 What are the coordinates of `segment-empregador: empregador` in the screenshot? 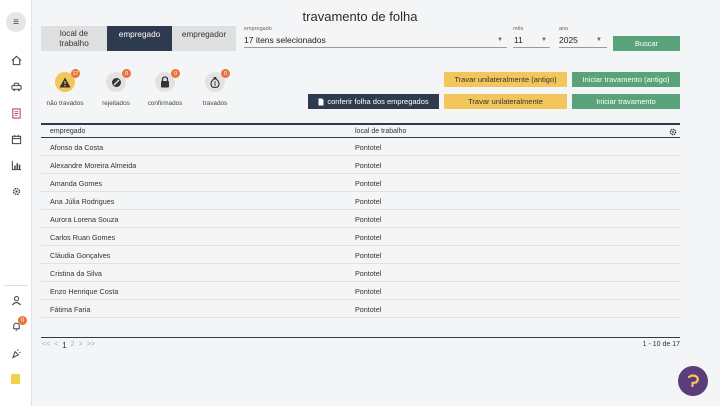 It's located at (204, 38).